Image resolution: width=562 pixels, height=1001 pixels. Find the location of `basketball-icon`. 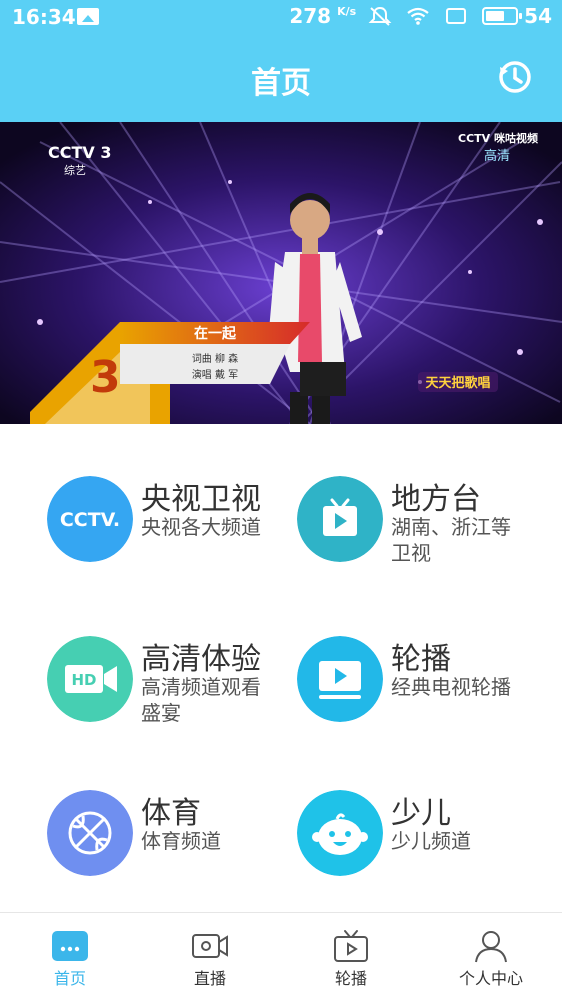

basketball-icon is located at coordinates (90, 833).